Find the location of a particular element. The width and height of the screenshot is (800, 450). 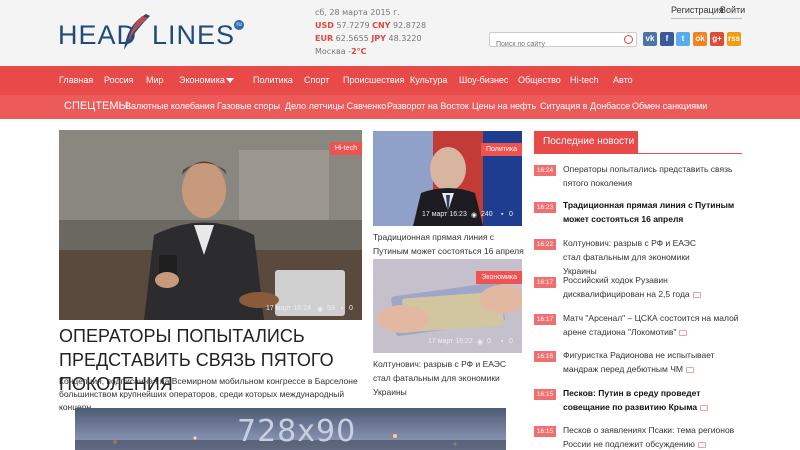

register-link: Регистрация is located at coordinates (697, 10).